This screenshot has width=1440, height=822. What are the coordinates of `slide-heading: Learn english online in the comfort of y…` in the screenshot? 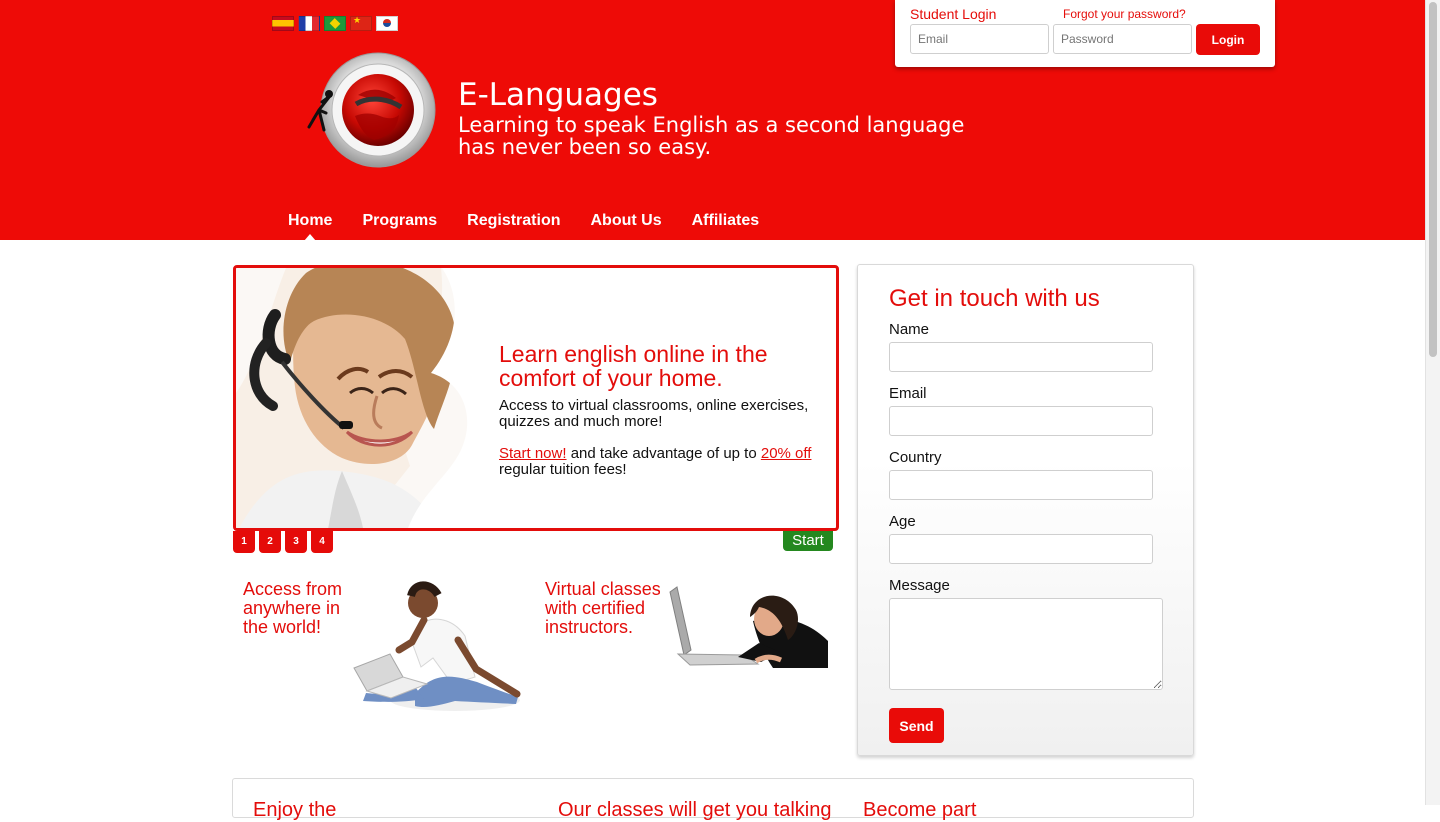 It's located at (633, 366).